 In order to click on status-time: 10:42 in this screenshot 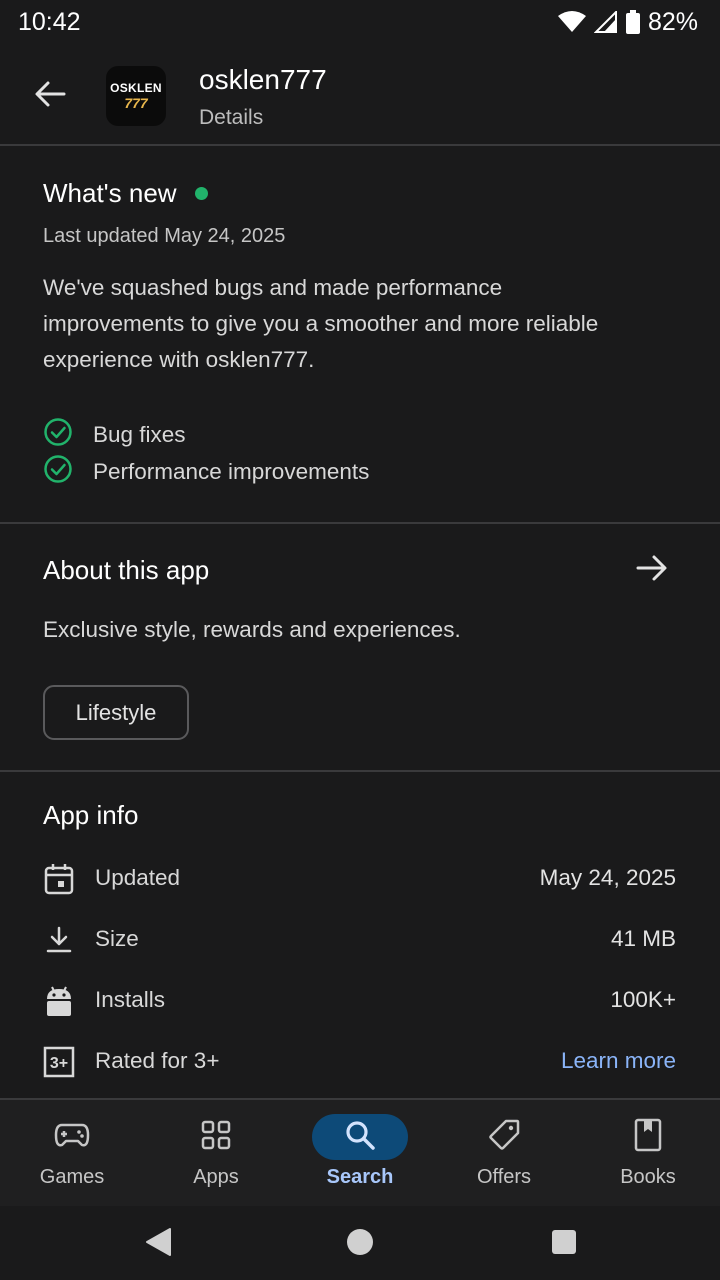, I will do `click(49, 21)`.